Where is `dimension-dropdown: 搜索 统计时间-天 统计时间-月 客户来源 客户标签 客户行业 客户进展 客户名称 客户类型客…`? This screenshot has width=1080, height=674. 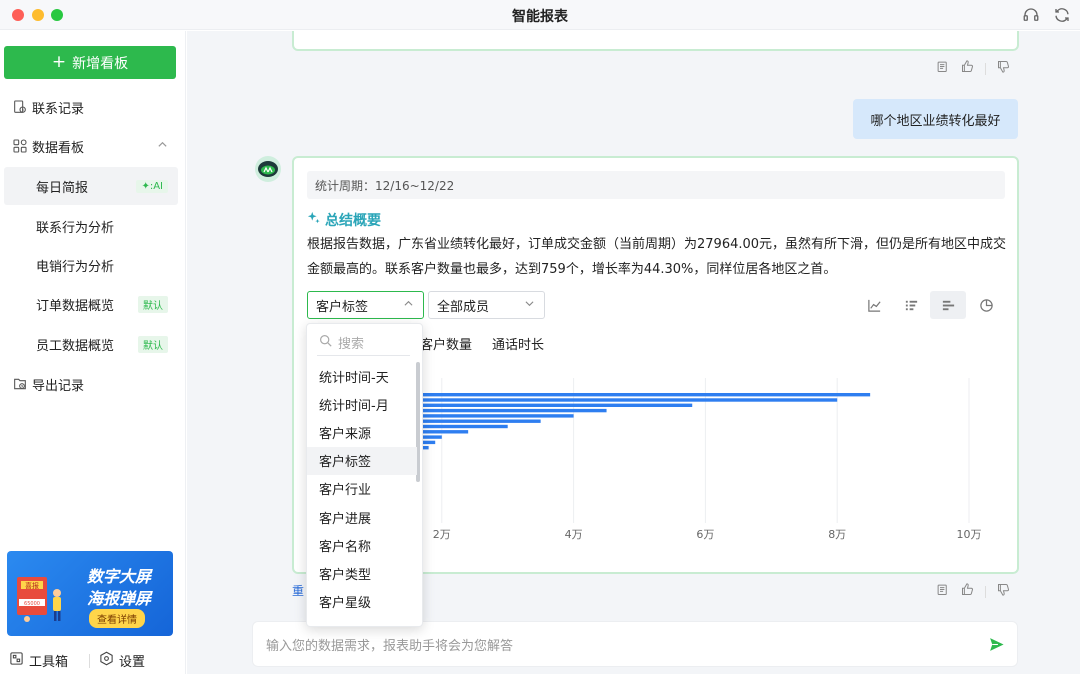
dimension-dropdown: 搜索 统计时间-天 统计时间-月 客户来源 客户标签 客户行业 客户进展 客户名称 客户类型客… is located at coordinates (364, 475).